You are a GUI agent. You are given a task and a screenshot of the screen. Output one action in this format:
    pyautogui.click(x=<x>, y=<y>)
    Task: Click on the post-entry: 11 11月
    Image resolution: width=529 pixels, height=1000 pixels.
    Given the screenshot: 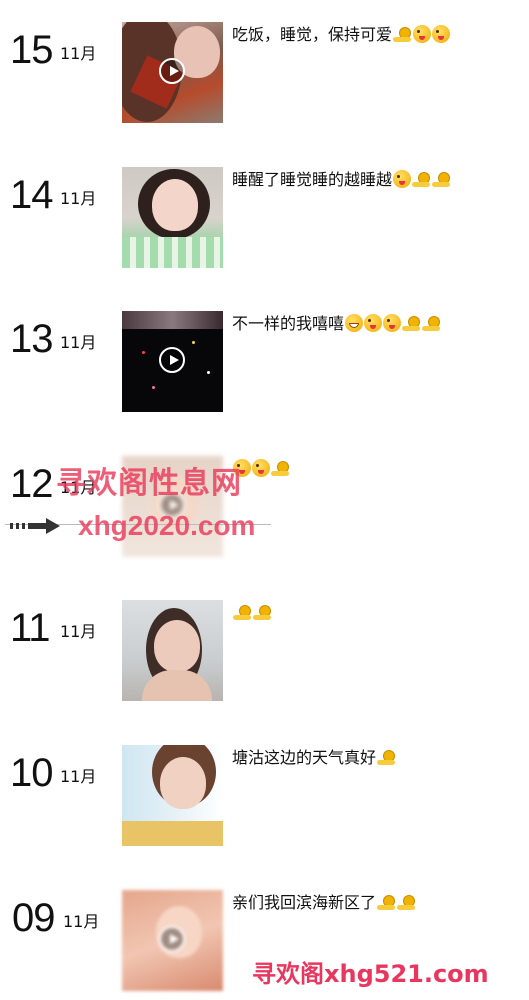 What is the action you would take?
    pyautogui.click(x=264, y=655)
    